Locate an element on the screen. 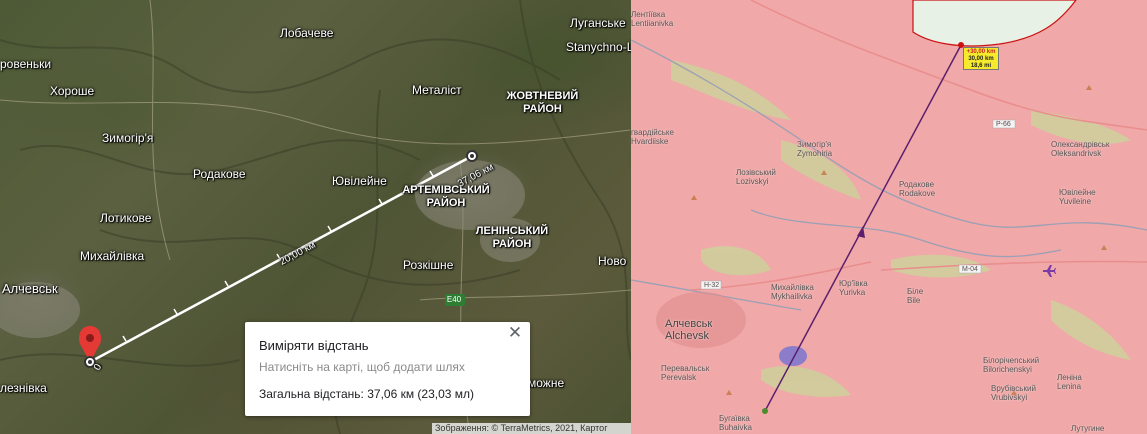 The height and width of the screenshot is (434, 1147). place-rovenky: ровеньки is located at coordinates (26, 64).